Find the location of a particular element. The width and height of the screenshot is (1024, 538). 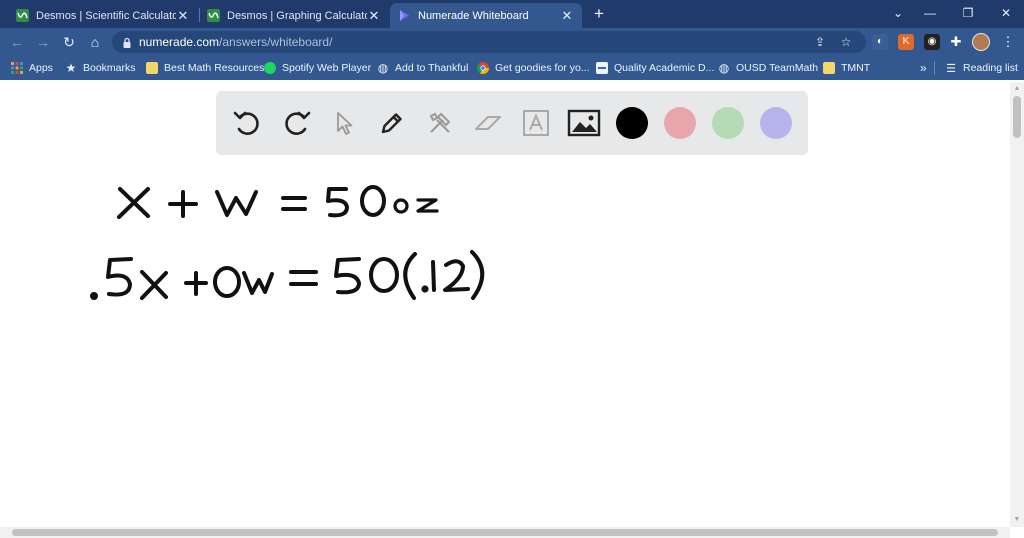

bookmarks-overflow-button: » is located at coordinates (923, 68).